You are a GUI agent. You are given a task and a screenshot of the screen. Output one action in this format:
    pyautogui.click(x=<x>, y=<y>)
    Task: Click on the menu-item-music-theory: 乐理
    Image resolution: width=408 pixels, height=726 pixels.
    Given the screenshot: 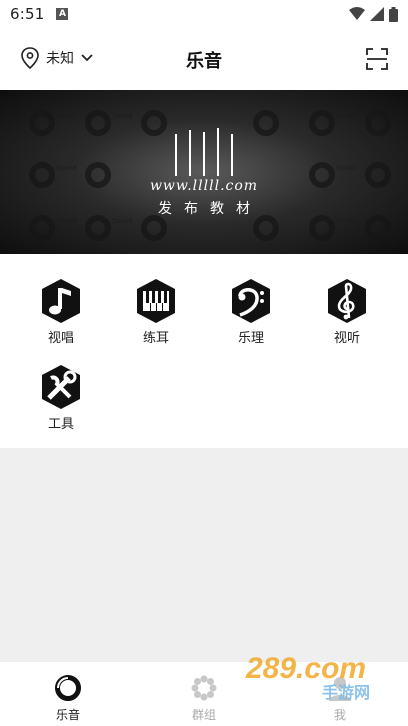 What is the action you would take?
    pyautogui.click(x=251, y=318)
    